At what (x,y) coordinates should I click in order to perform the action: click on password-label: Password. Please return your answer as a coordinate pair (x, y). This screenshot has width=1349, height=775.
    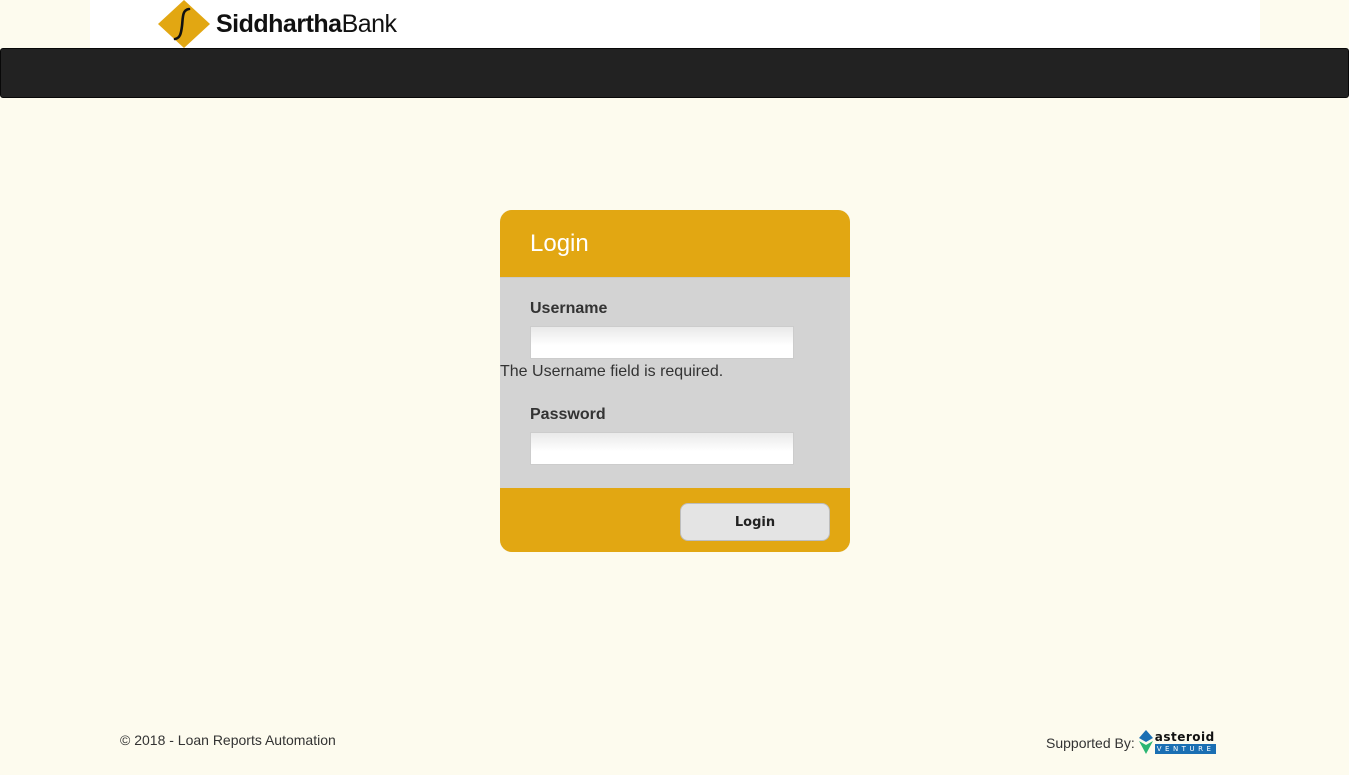
    Looking at the image, I should click on (568, 414).